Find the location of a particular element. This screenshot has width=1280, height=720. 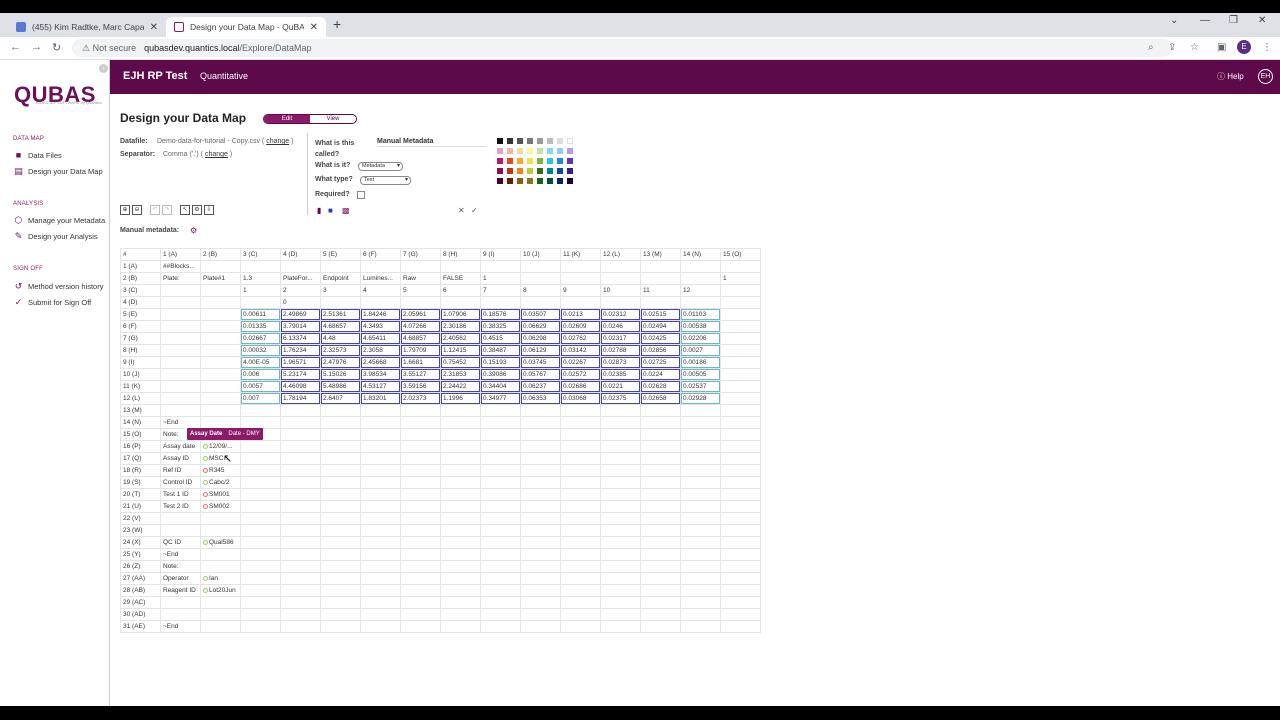

row-header: 22 (V) is located at coordinates (140, 518).